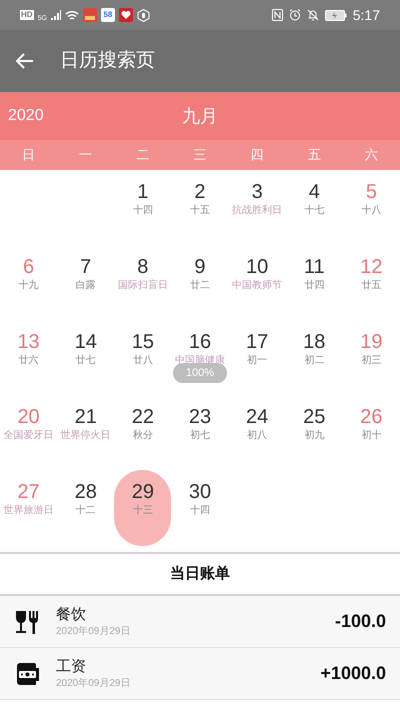  I want to click on lunar-date: 十二, so click(86, 511).